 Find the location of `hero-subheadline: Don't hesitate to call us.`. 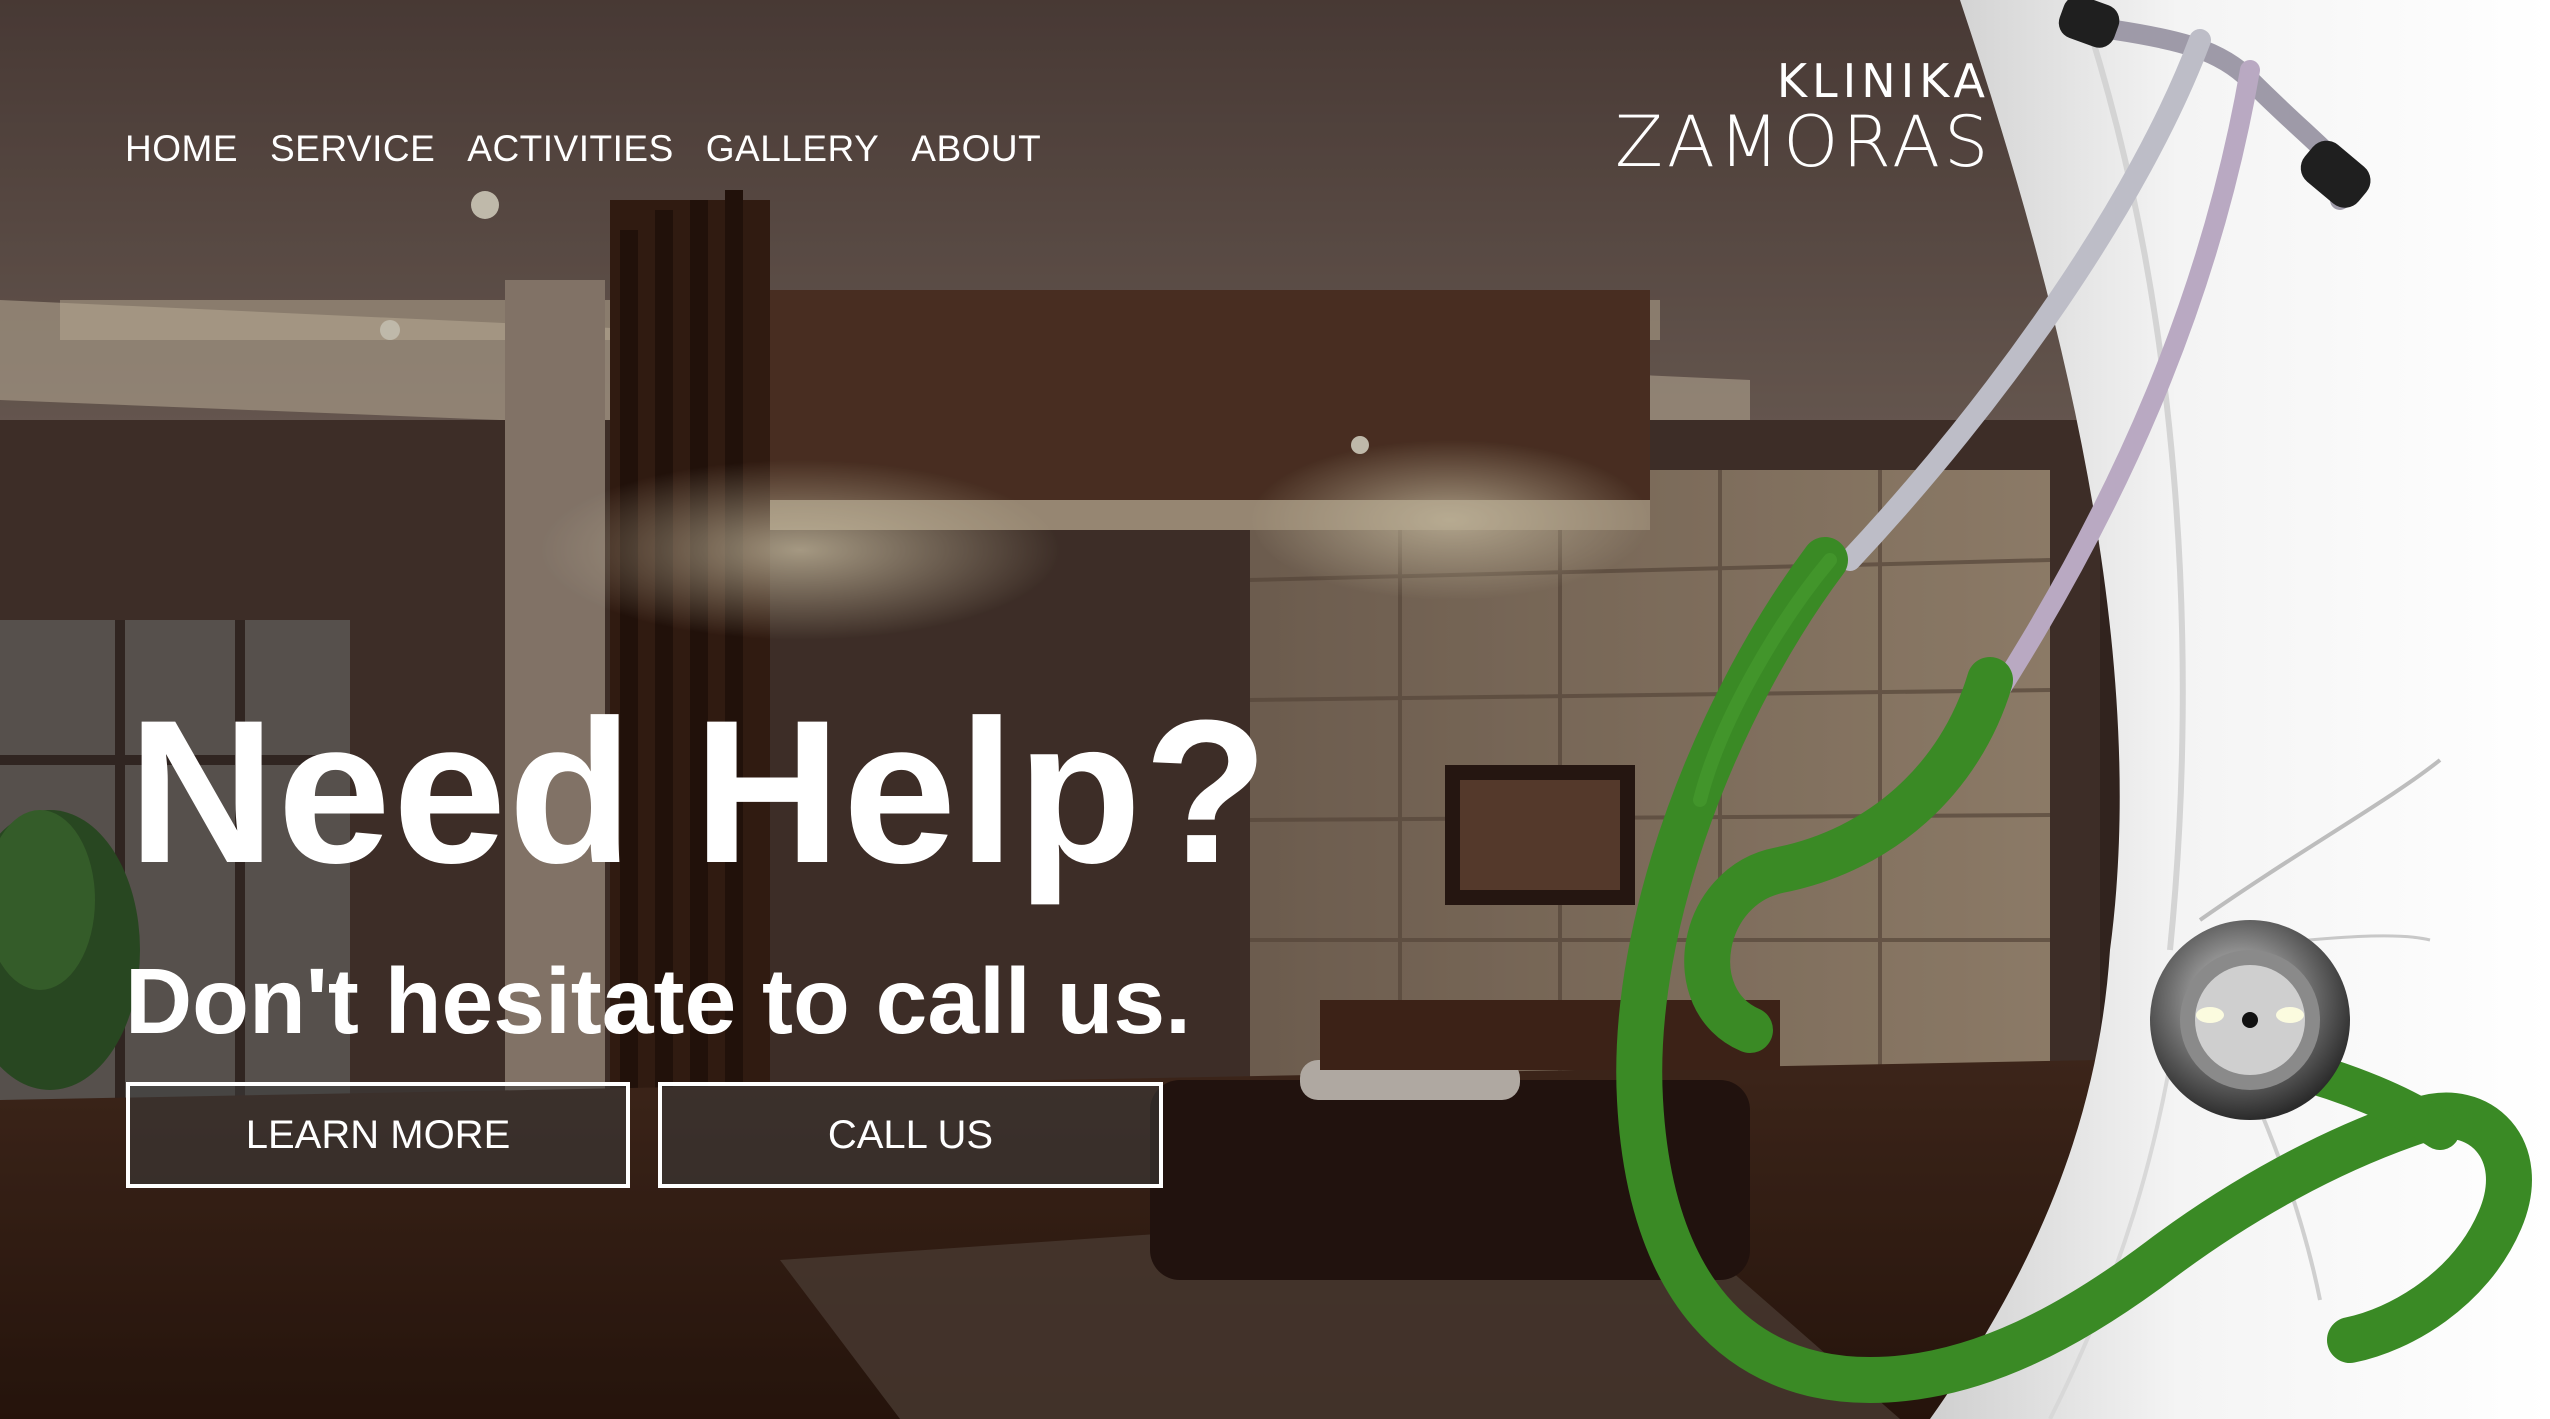

hero-subheadline: Don't hesitate to call us. is located at coordinates (658, 1001).